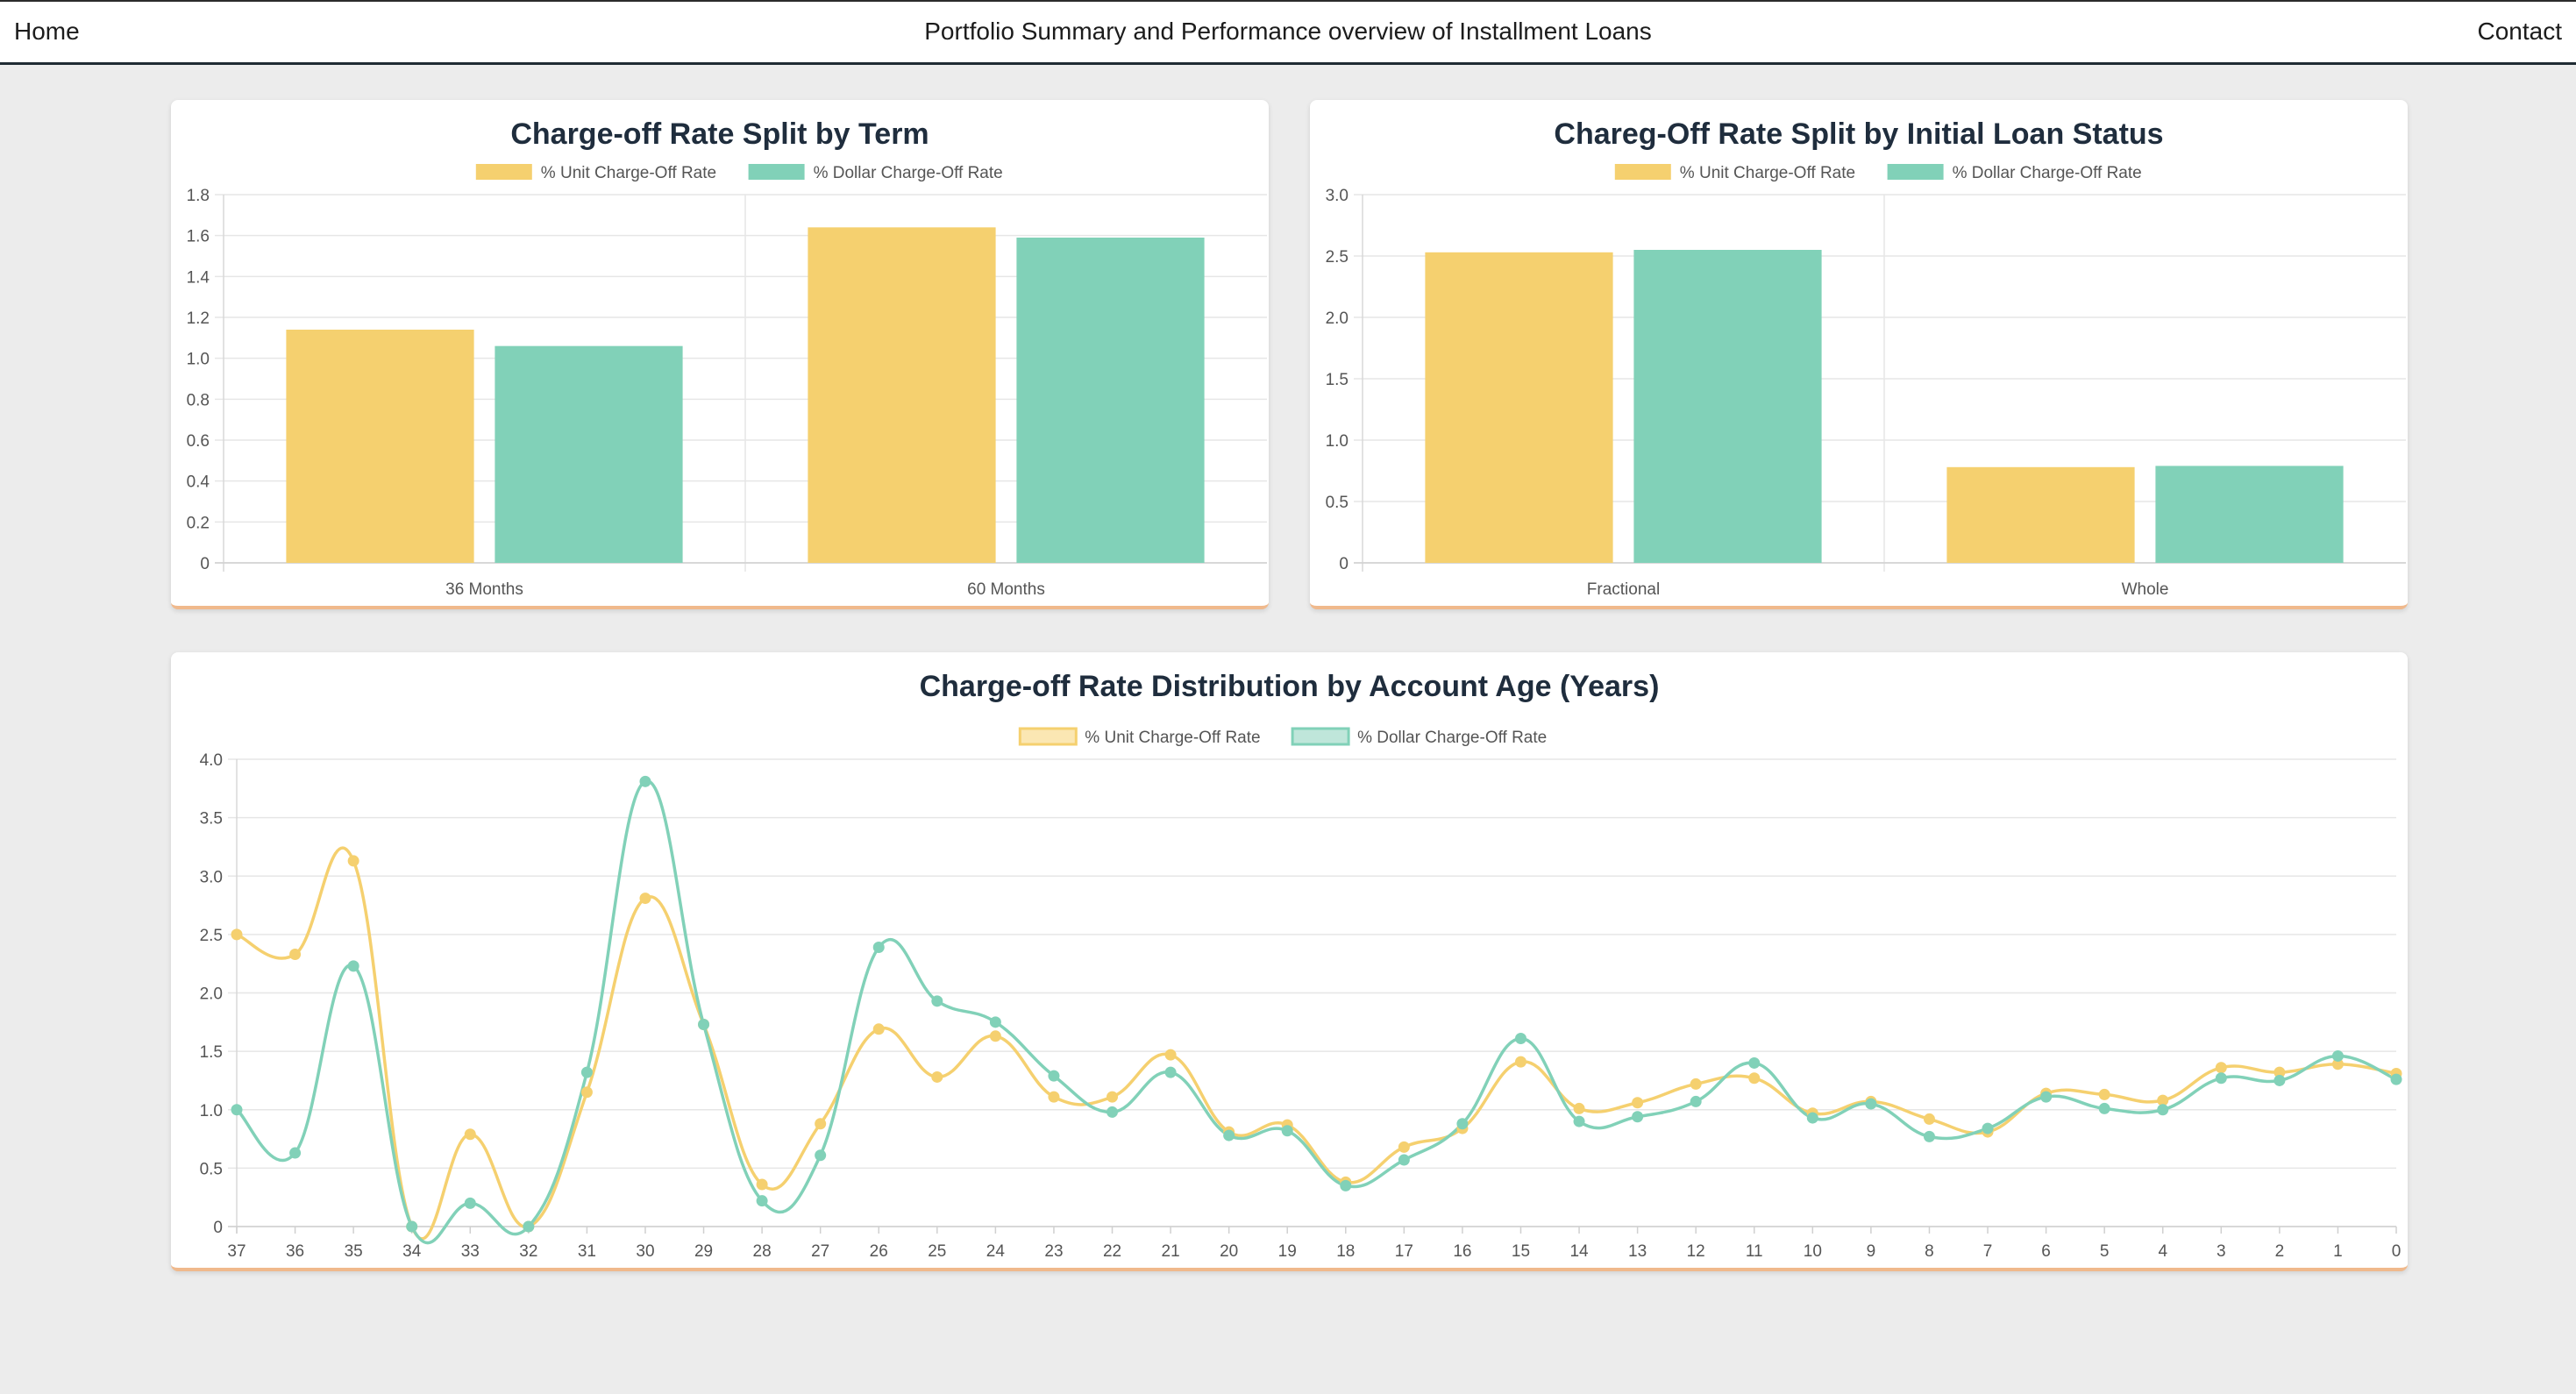 Image resolution: width=2576 pixels, height=1394 pixels. Describe the element at coordinates (996, 1251) in the screenshot. I see `x-tick-label: 24` at that location.